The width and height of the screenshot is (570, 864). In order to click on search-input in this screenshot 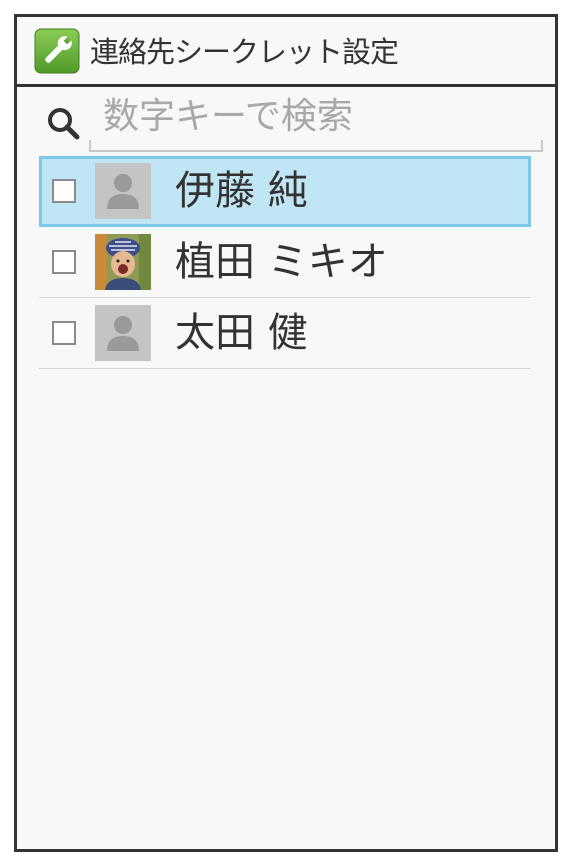, I will do `click(316, 121)`.